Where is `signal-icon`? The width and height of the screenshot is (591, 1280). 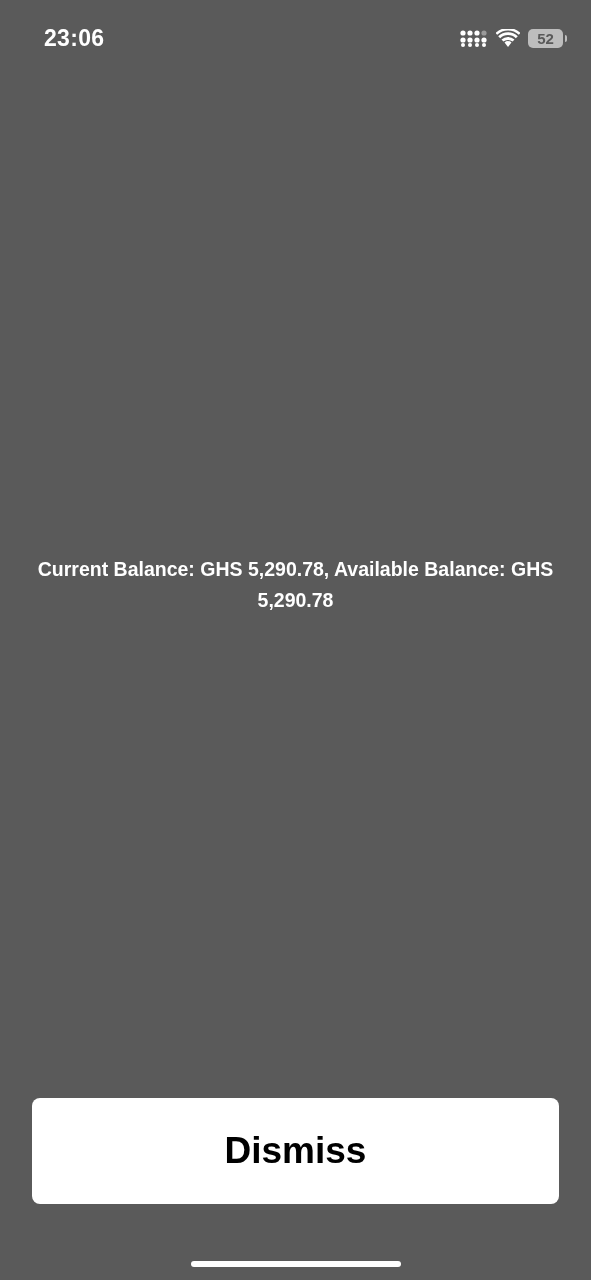 signal-icon is located at coordinates (474, 38).